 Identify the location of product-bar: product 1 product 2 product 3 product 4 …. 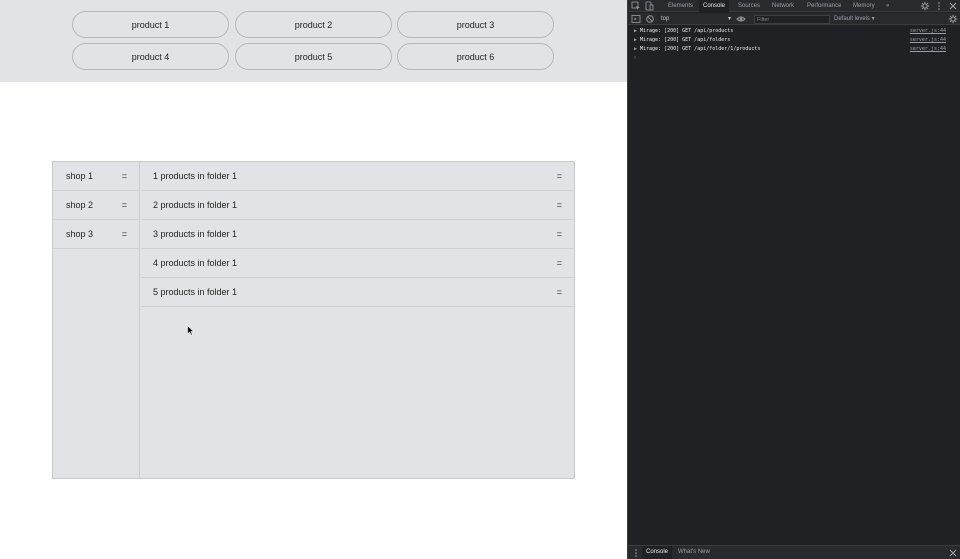
(313, 41).